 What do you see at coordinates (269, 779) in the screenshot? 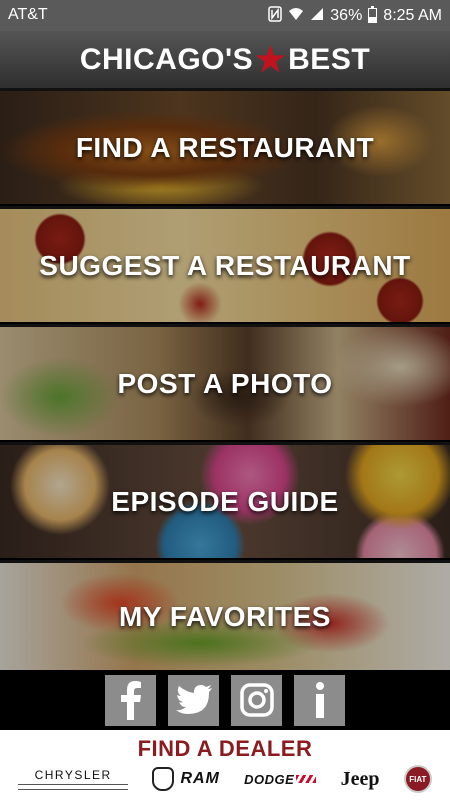
I see `dodge-text: DODGE` at bounding box center [269, 779].